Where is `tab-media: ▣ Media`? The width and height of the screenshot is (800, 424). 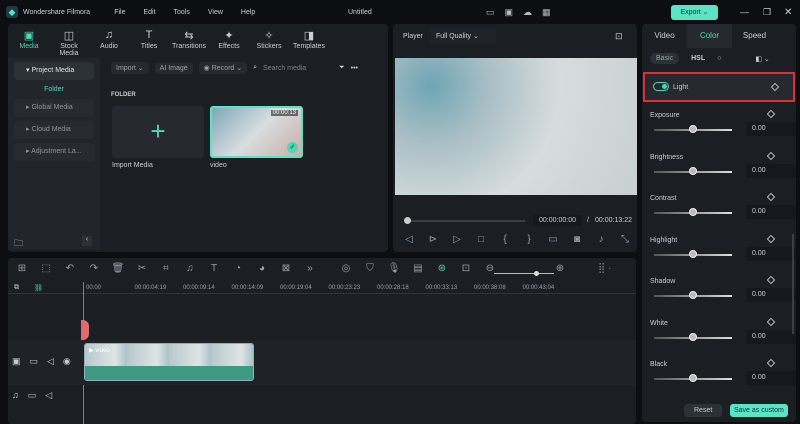
tab-media: ▣ Media is located at coordinates (29, 42).